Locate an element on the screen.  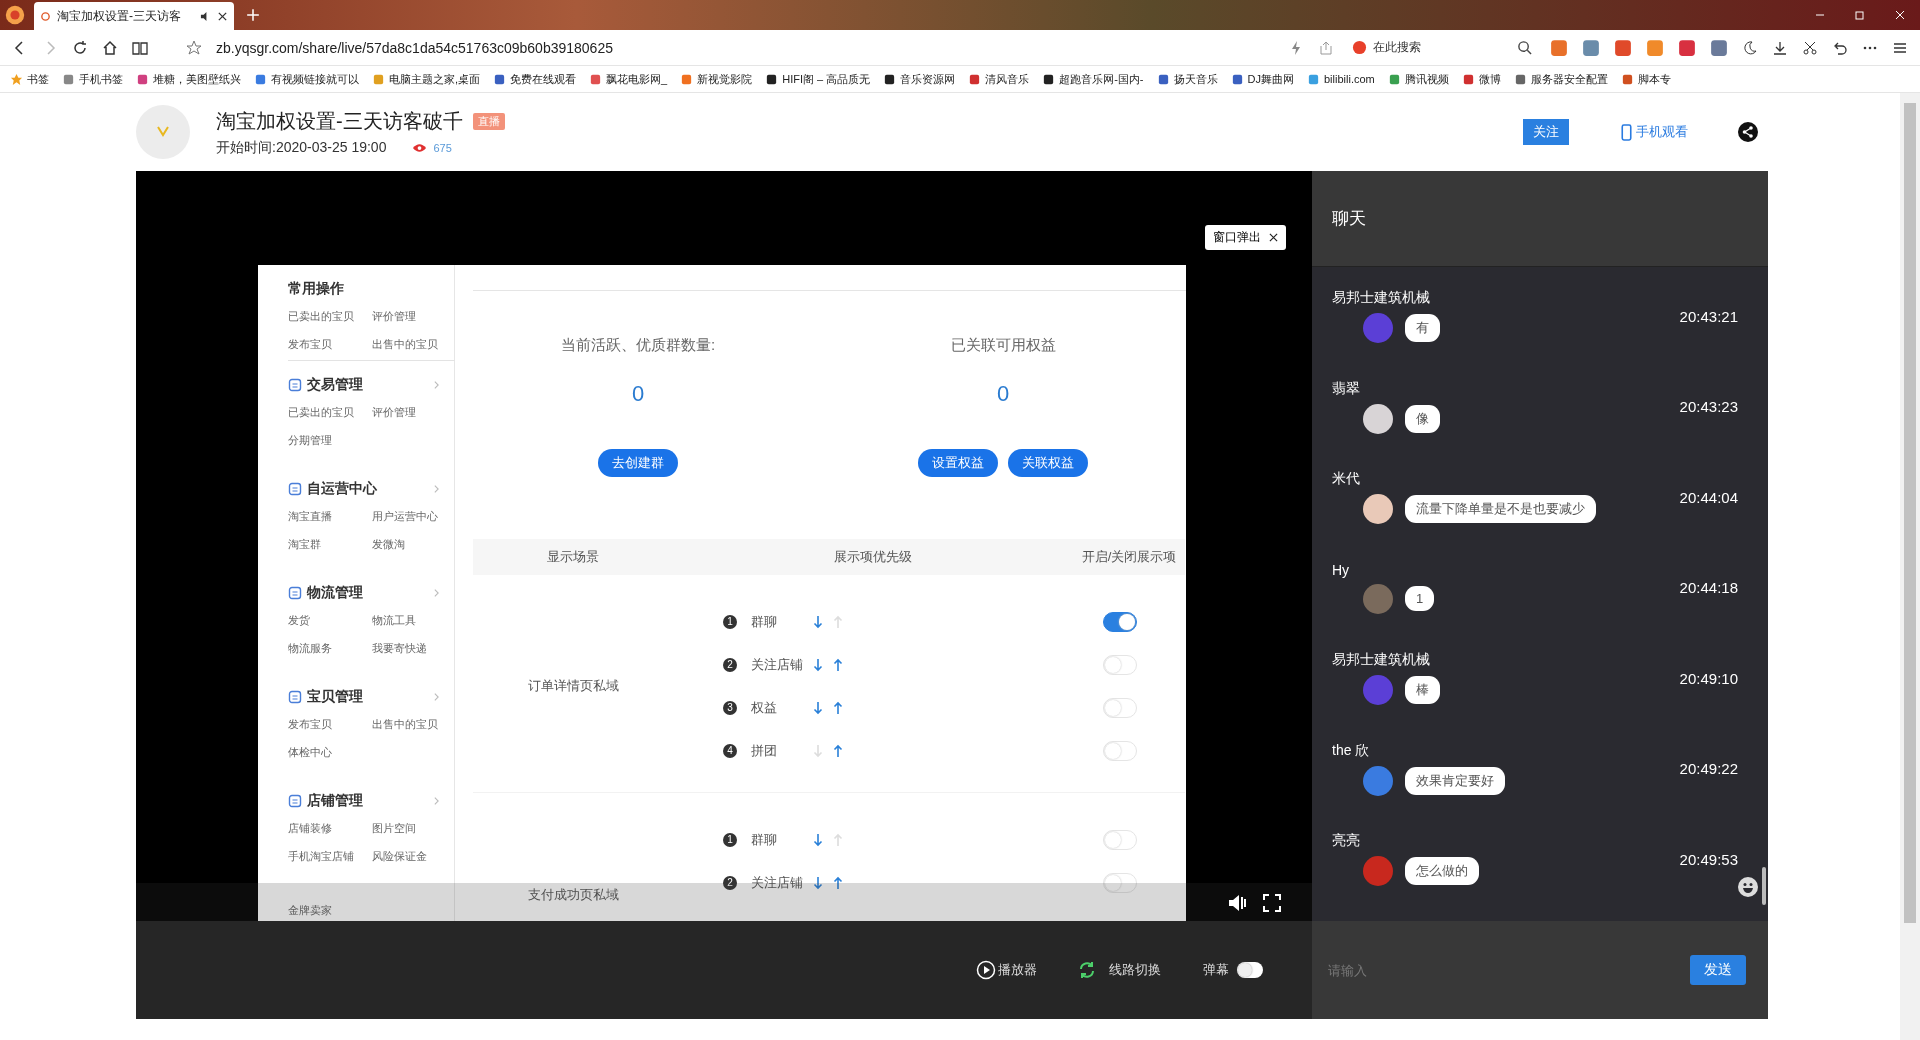
bookmark-link: 扬天音乐 is located at coordinates (1187, 79).